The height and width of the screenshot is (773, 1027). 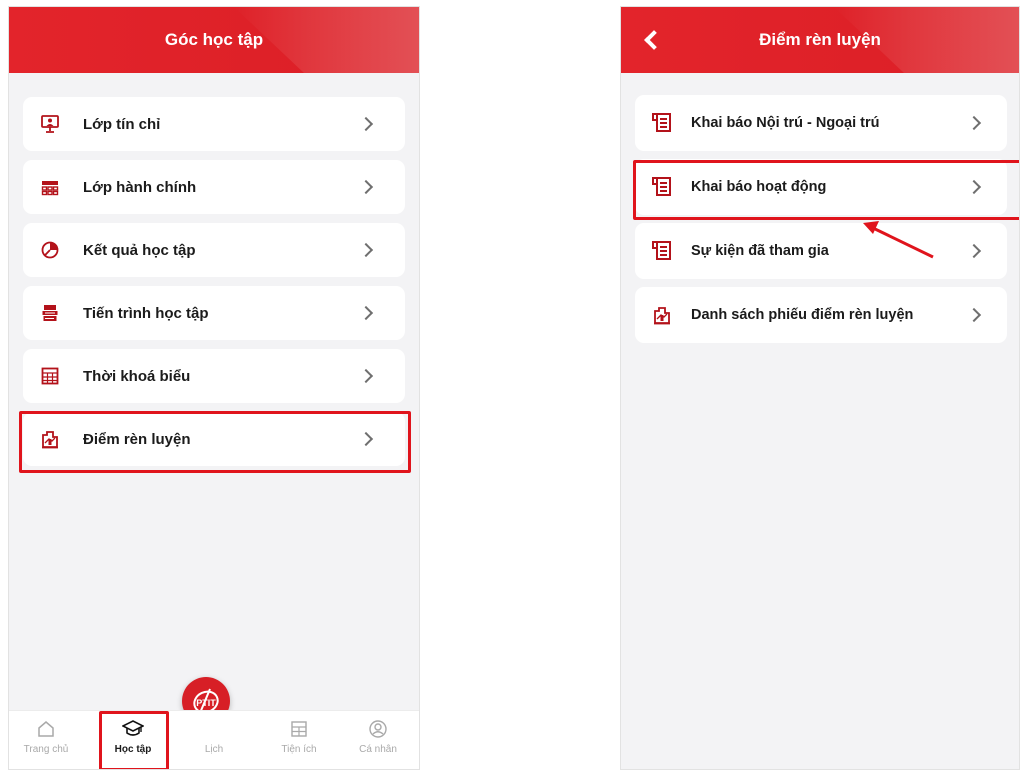 I want to click on page-title: Góc học tập, so click(x=214, y=39).